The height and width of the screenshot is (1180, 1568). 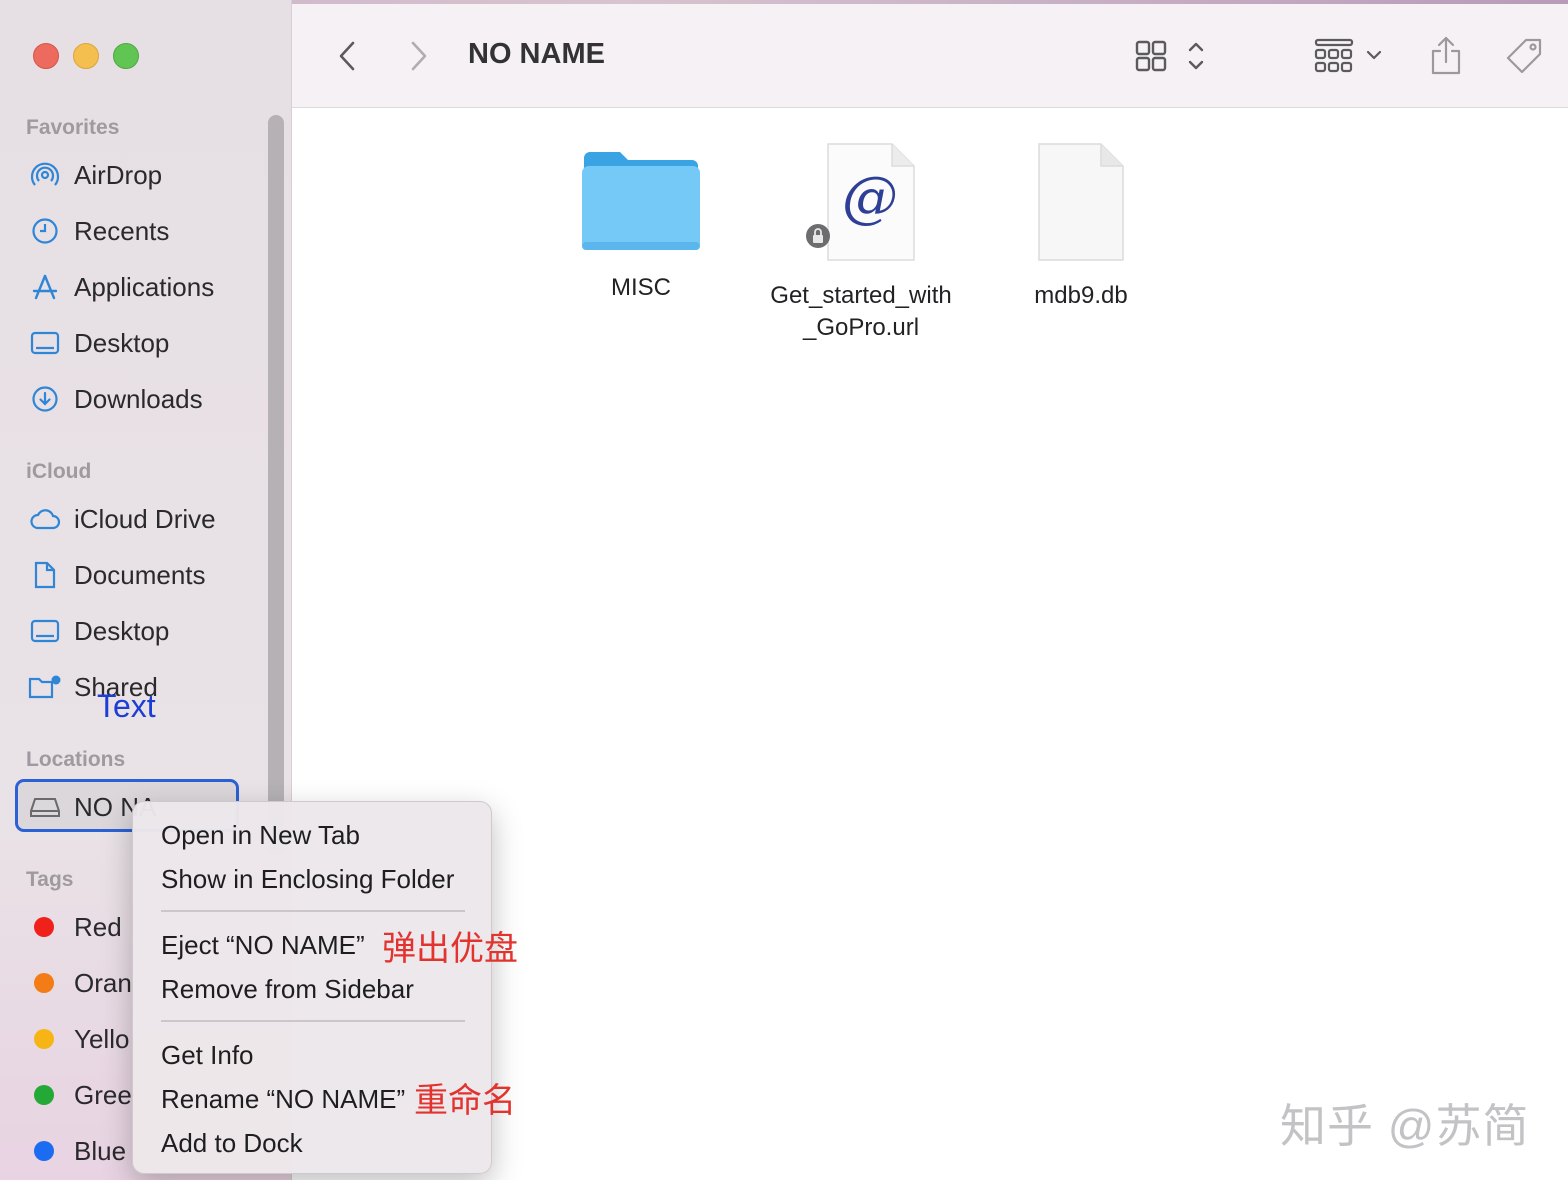 What do you see at coordinates (307, 879) in the screenshot?
I see `menu-item-show-in-enclosing-folder: Show in Enclosing Folder` at bounding box center [307, 879].